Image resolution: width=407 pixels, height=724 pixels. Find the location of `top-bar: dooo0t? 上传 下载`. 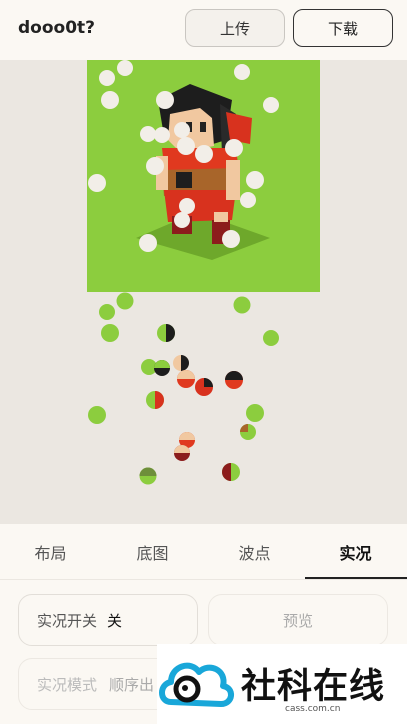

top-bar: dooo0t? 上传 下载 is located at coordinates (203, 30).